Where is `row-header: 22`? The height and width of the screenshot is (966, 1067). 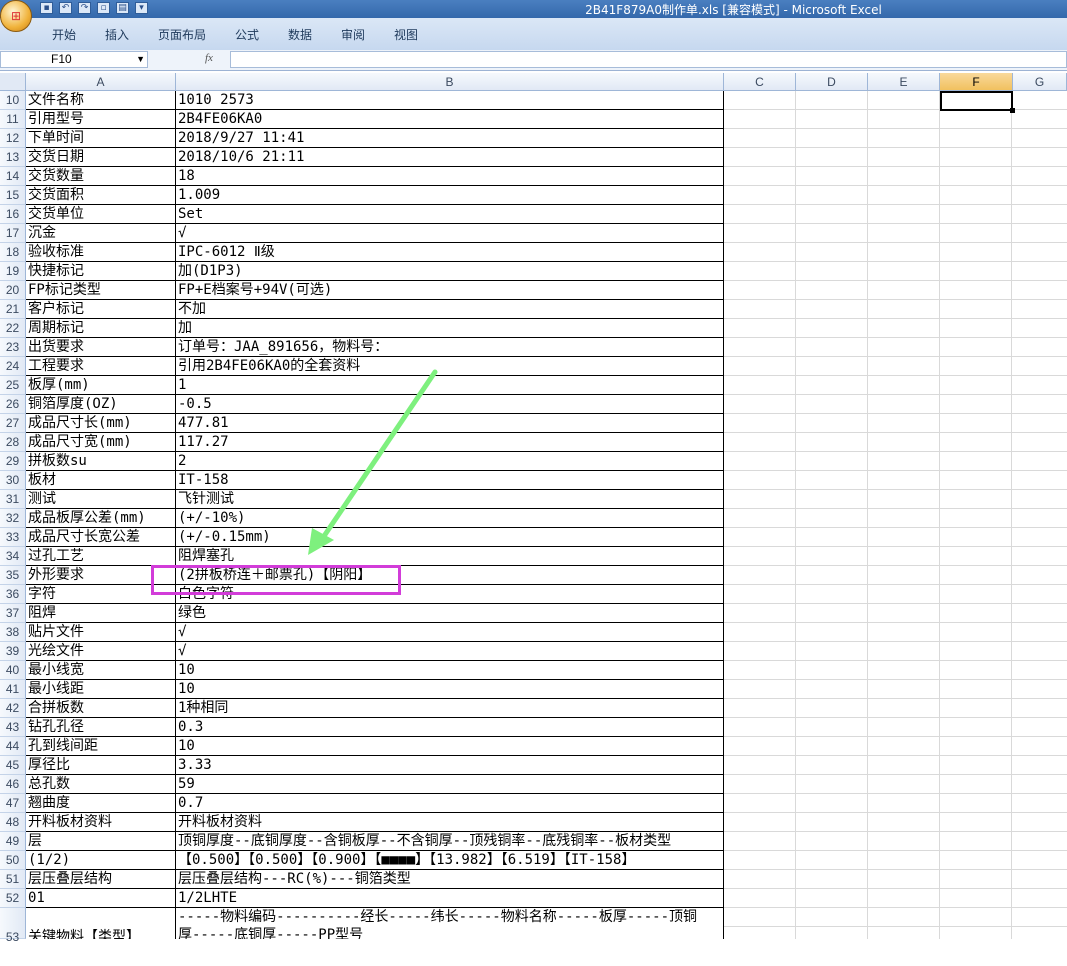
row-header: 22 is located at coordinates (13, 328).